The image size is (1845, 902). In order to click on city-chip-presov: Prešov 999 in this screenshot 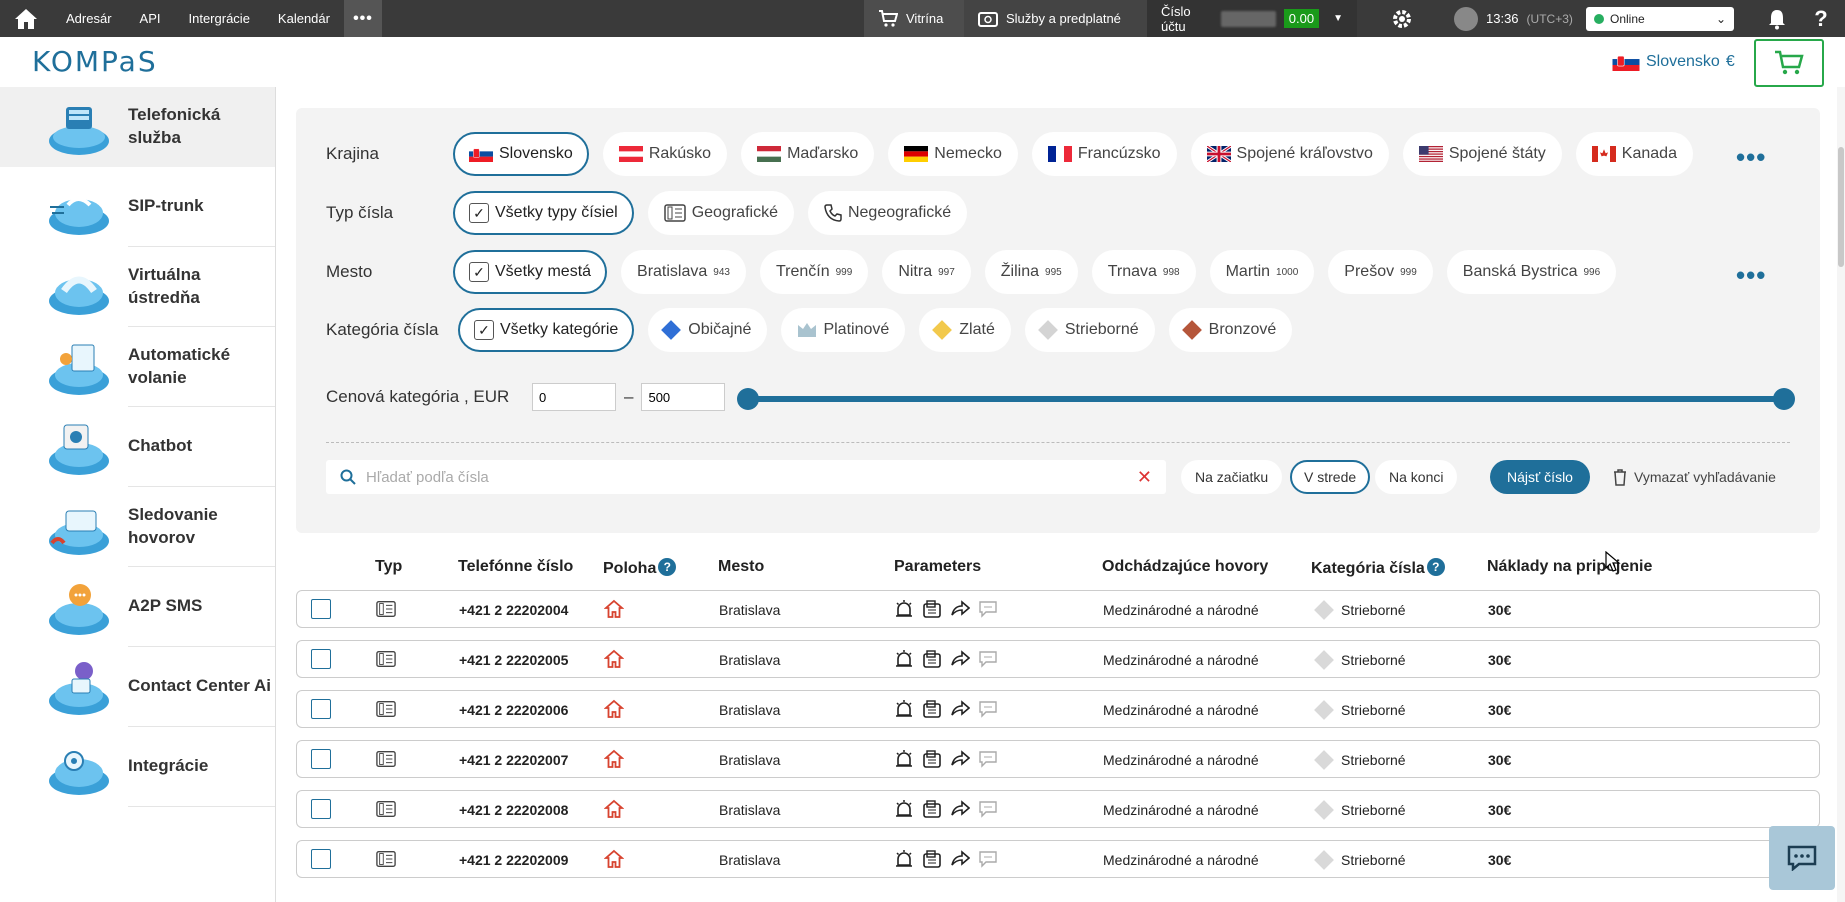, I will do `click(1380, 272)`.